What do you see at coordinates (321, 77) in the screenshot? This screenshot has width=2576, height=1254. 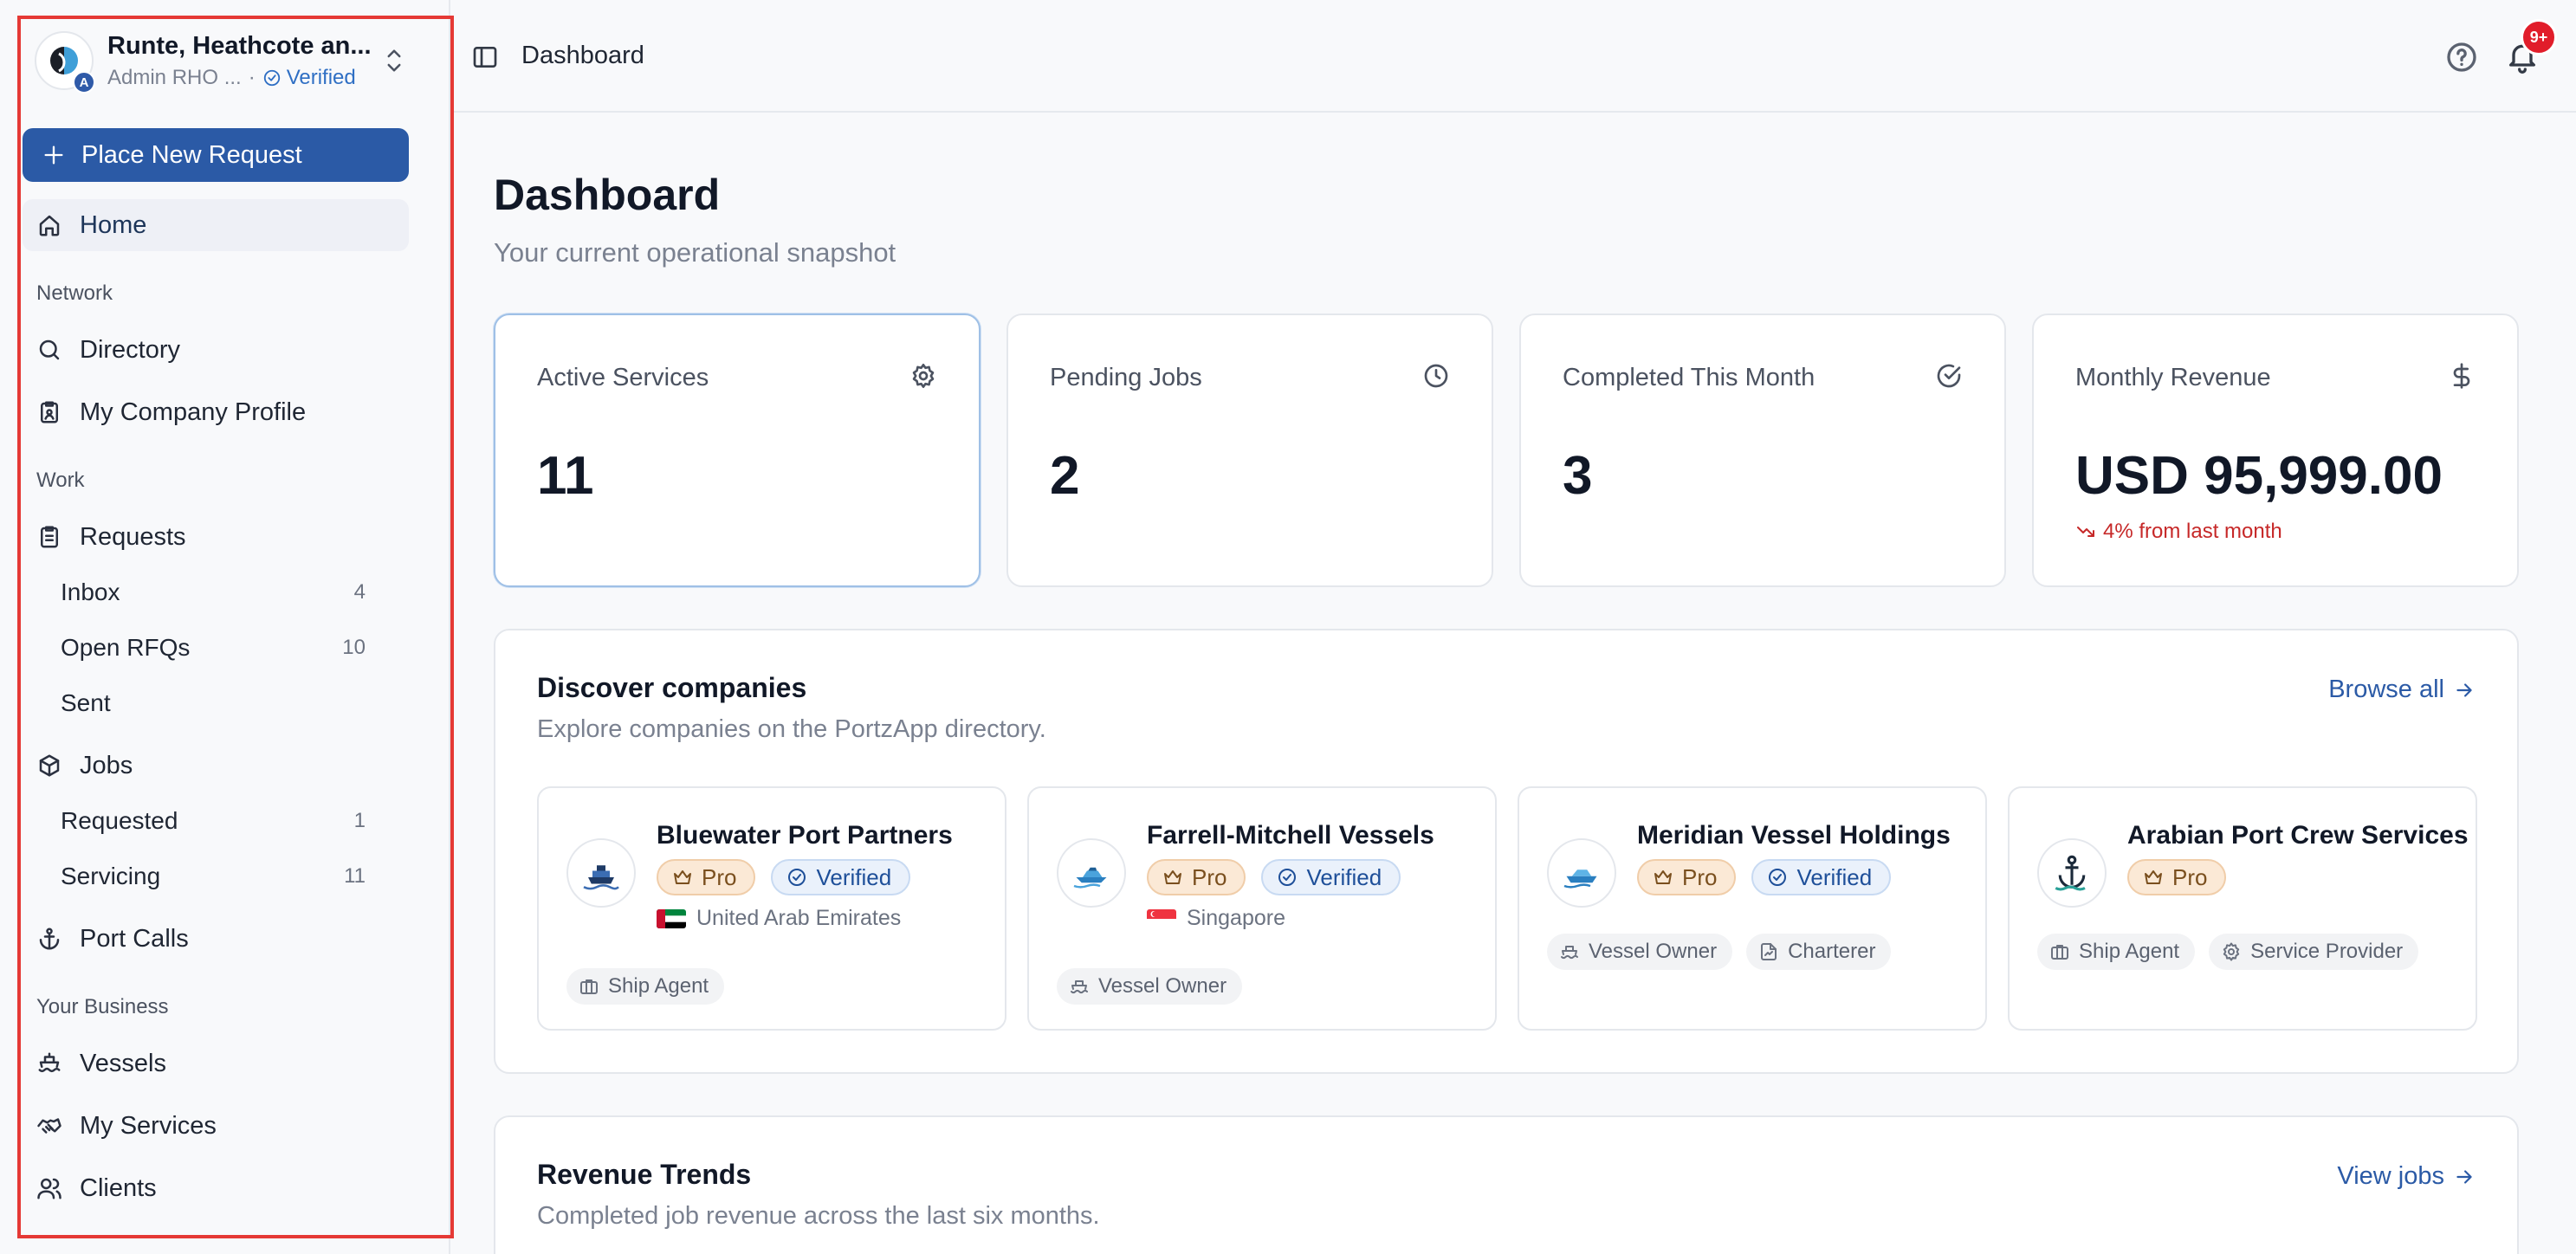 I see `verified-label: Verified` at bounding box center [321, 77].